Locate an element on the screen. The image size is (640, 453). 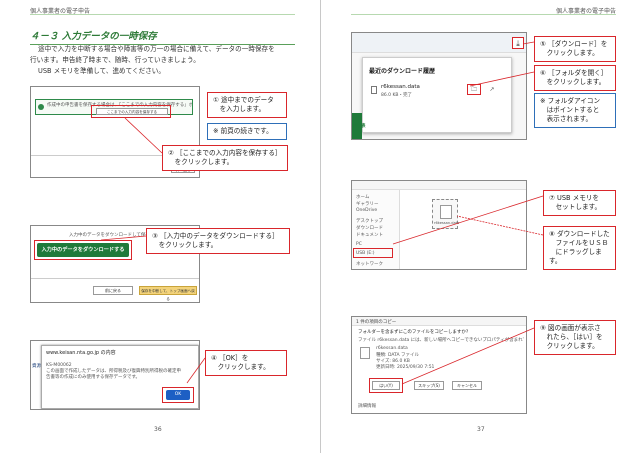
dialog-code: KS-M00062 is located at coordinates (59, 365).